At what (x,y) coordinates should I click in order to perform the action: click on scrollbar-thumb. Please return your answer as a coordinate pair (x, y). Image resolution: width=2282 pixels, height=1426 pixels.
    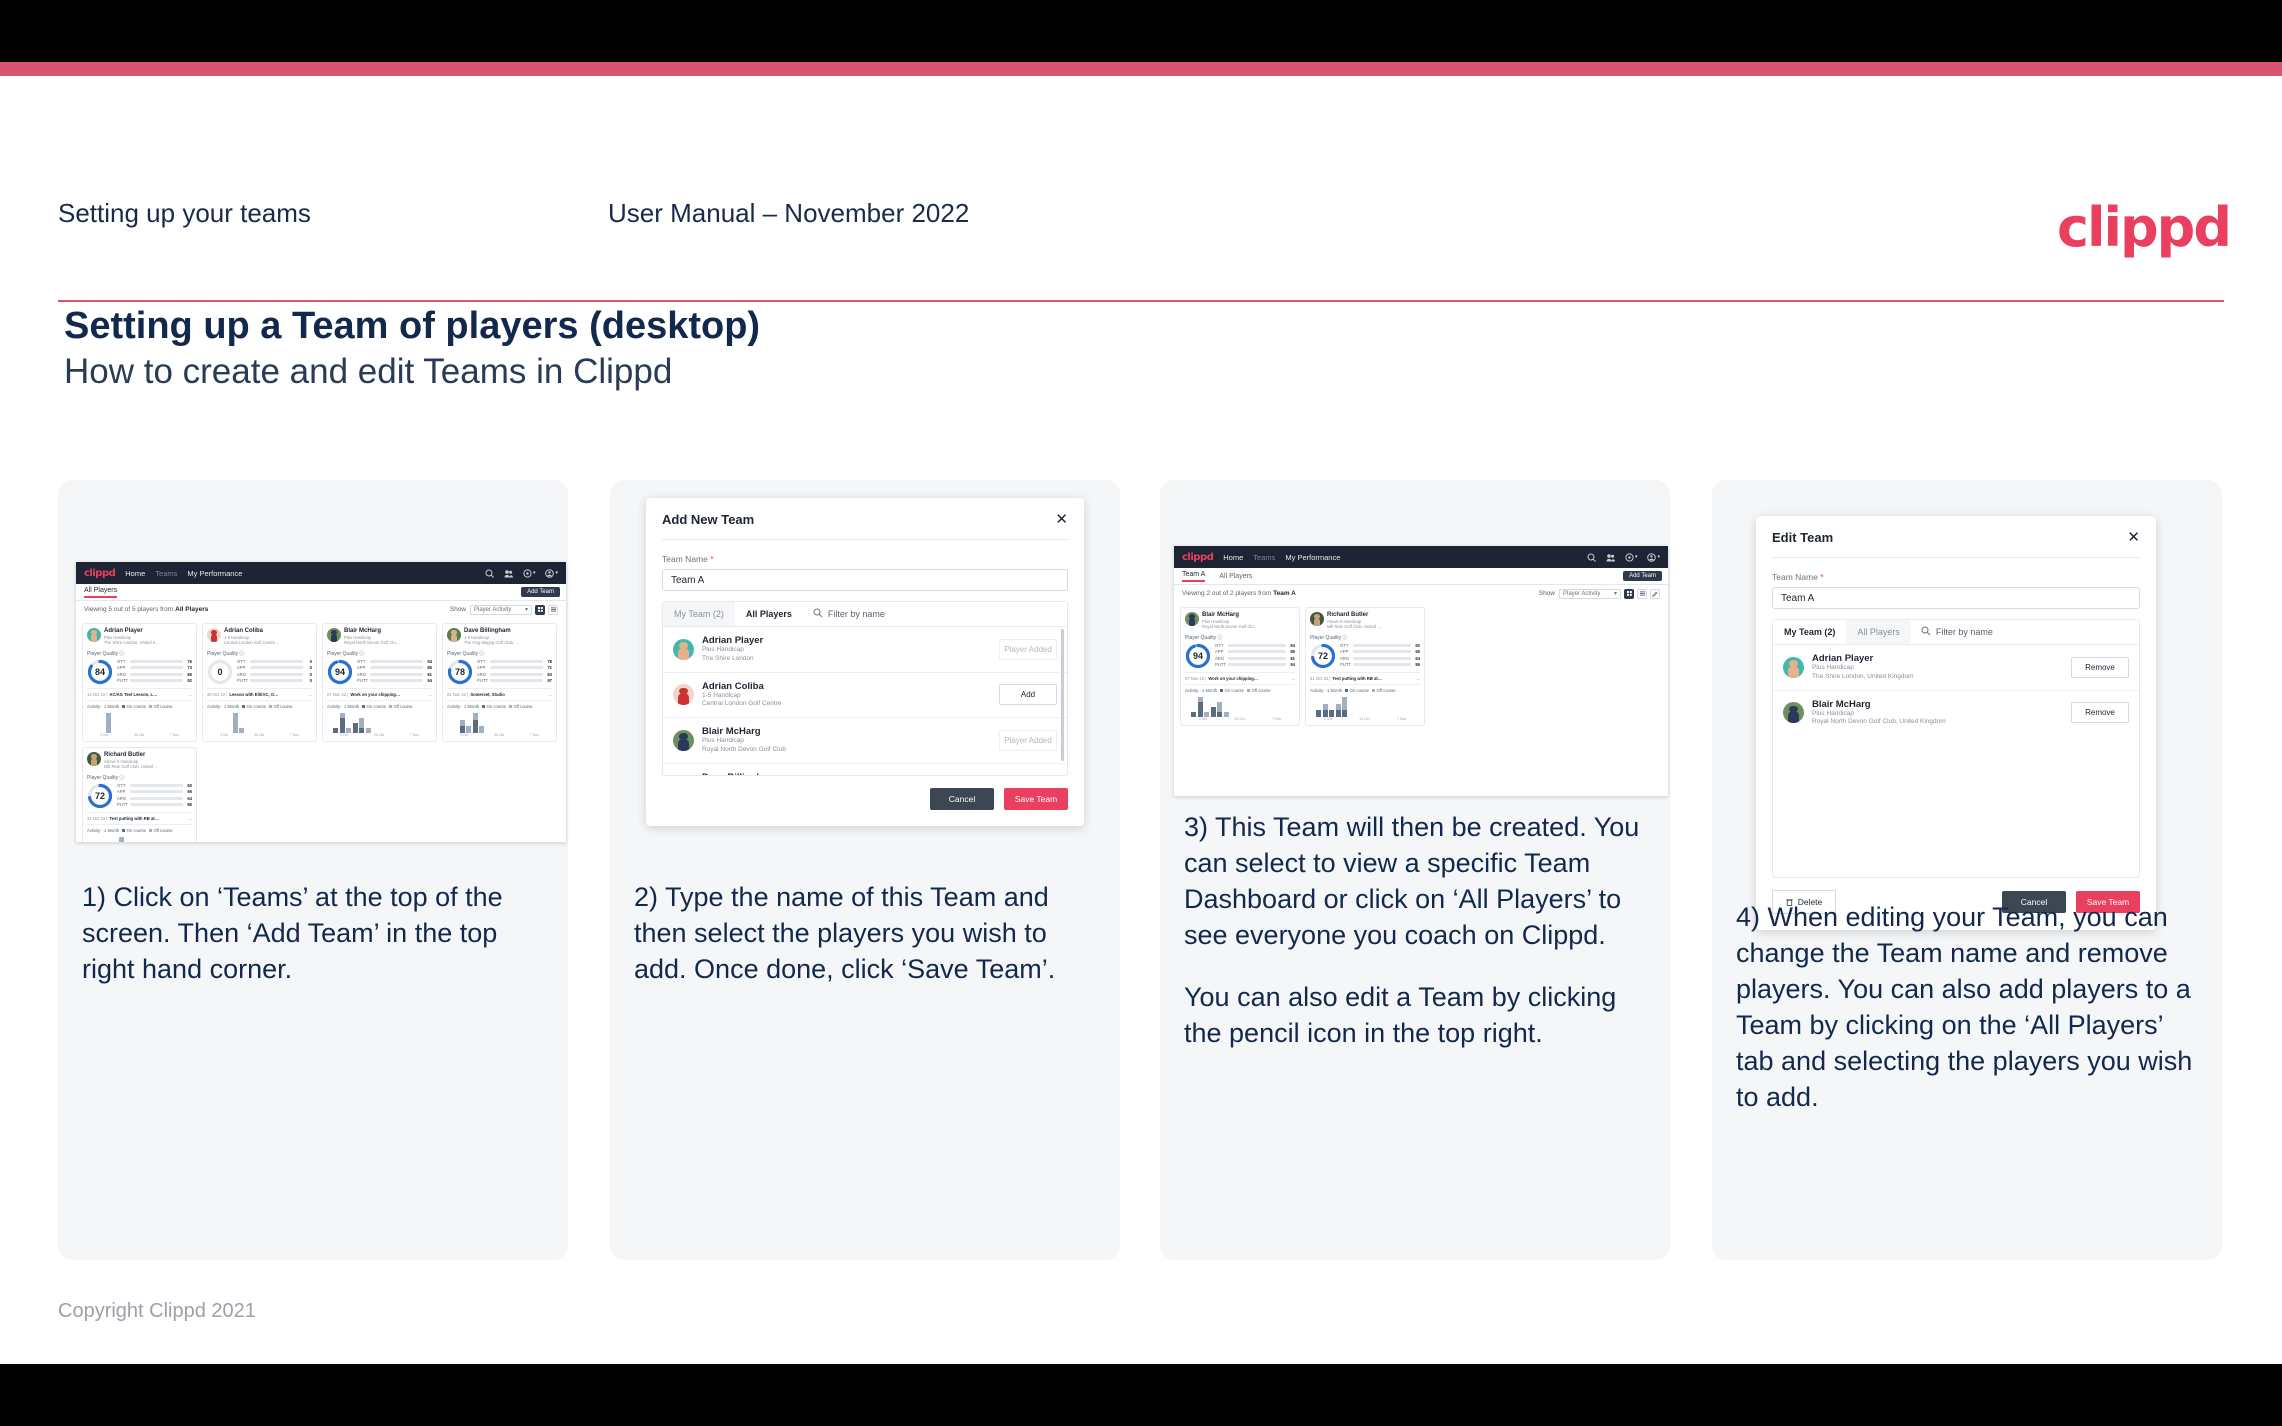
    Looking at the image, I should click on (1062, 695).